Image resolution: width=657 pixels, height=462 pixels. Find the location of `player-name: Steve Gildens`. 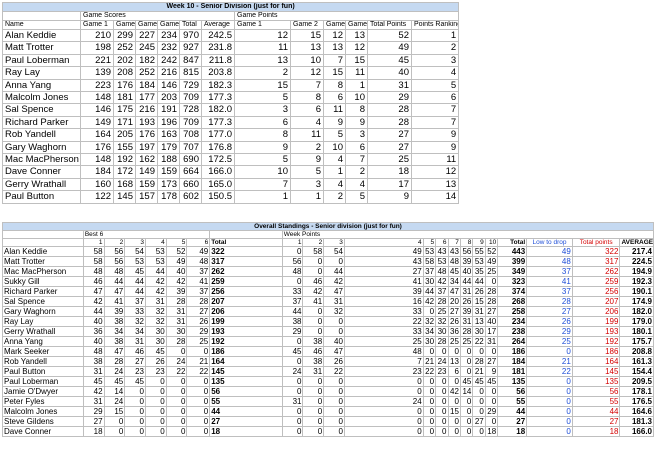

player-name: Steve Gildens is located at coordinates (43, 421).